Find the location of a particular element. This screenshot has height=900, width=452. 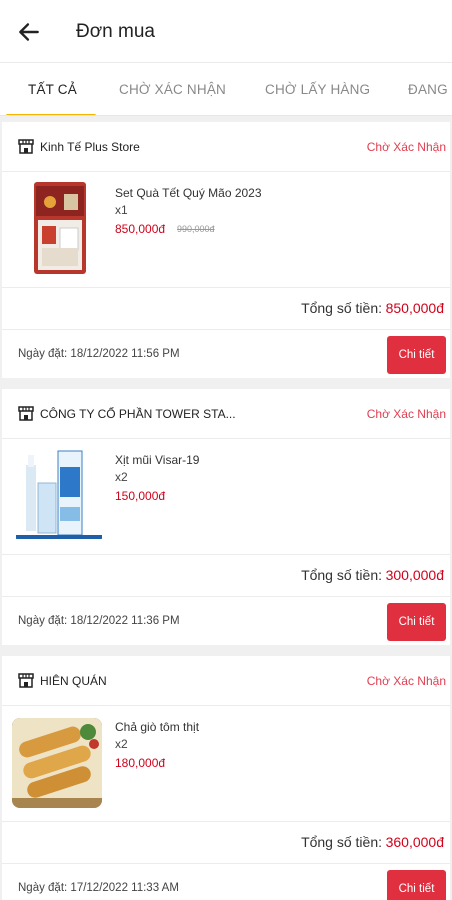

tab-all: TẤT CẢ is located at coordinates (52, 89).